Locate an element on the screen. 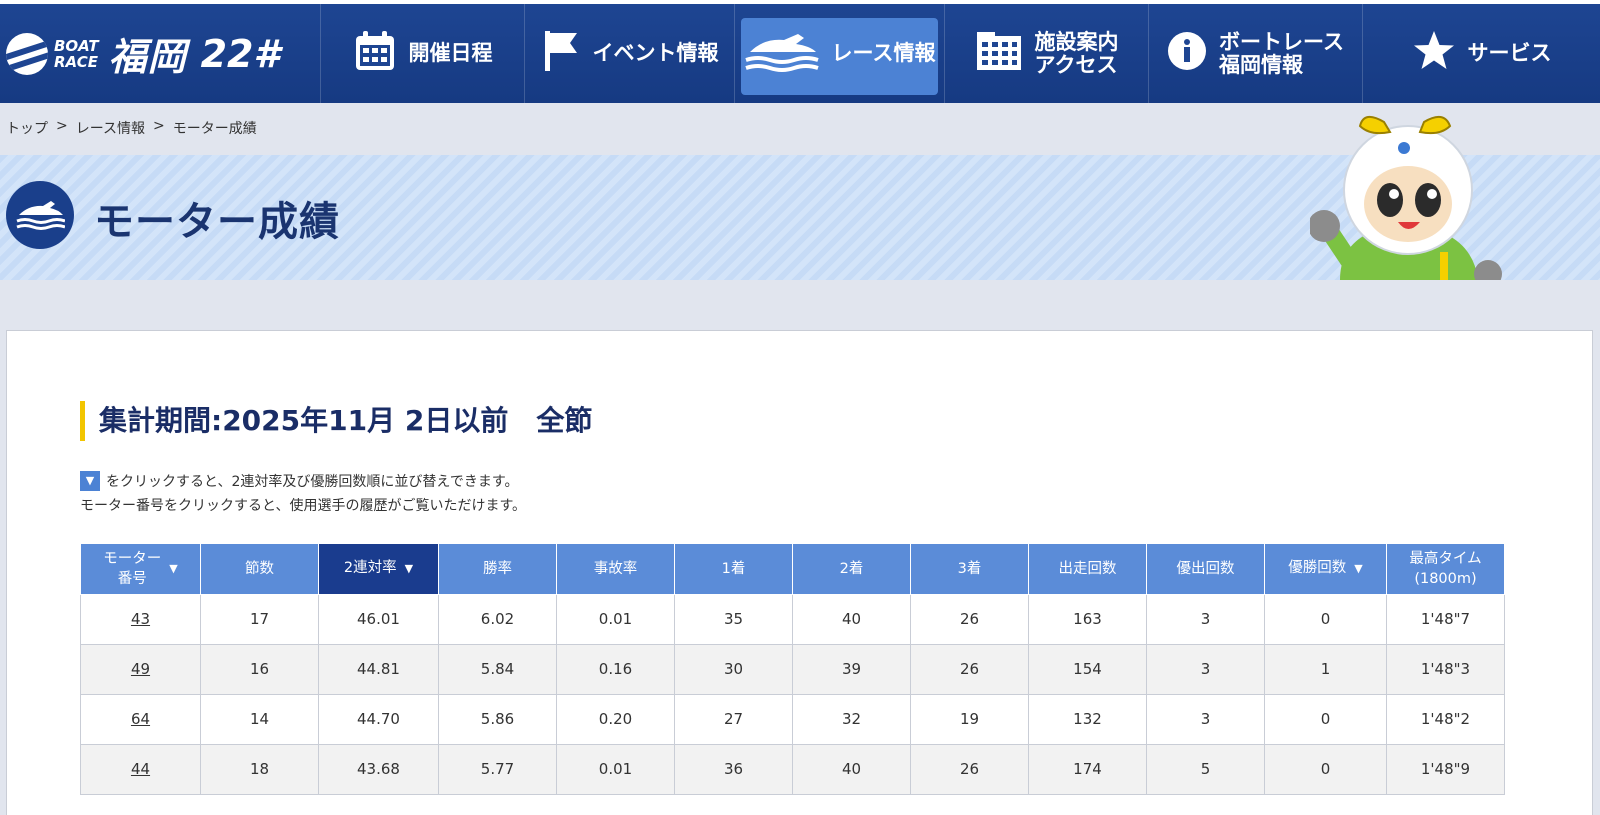 The width and height of the screenshot is (1600, 815). column-header-starts: 出走回数 is located at coordinates (1087, 569).